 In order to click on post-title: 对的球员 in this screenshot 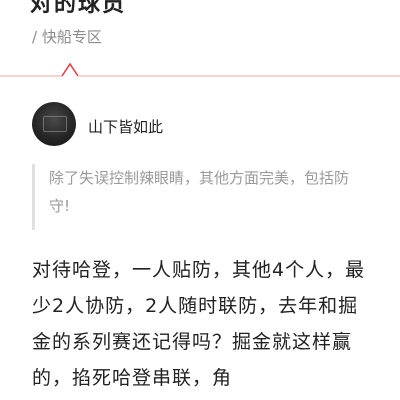, I will do `click(78, 9)`.